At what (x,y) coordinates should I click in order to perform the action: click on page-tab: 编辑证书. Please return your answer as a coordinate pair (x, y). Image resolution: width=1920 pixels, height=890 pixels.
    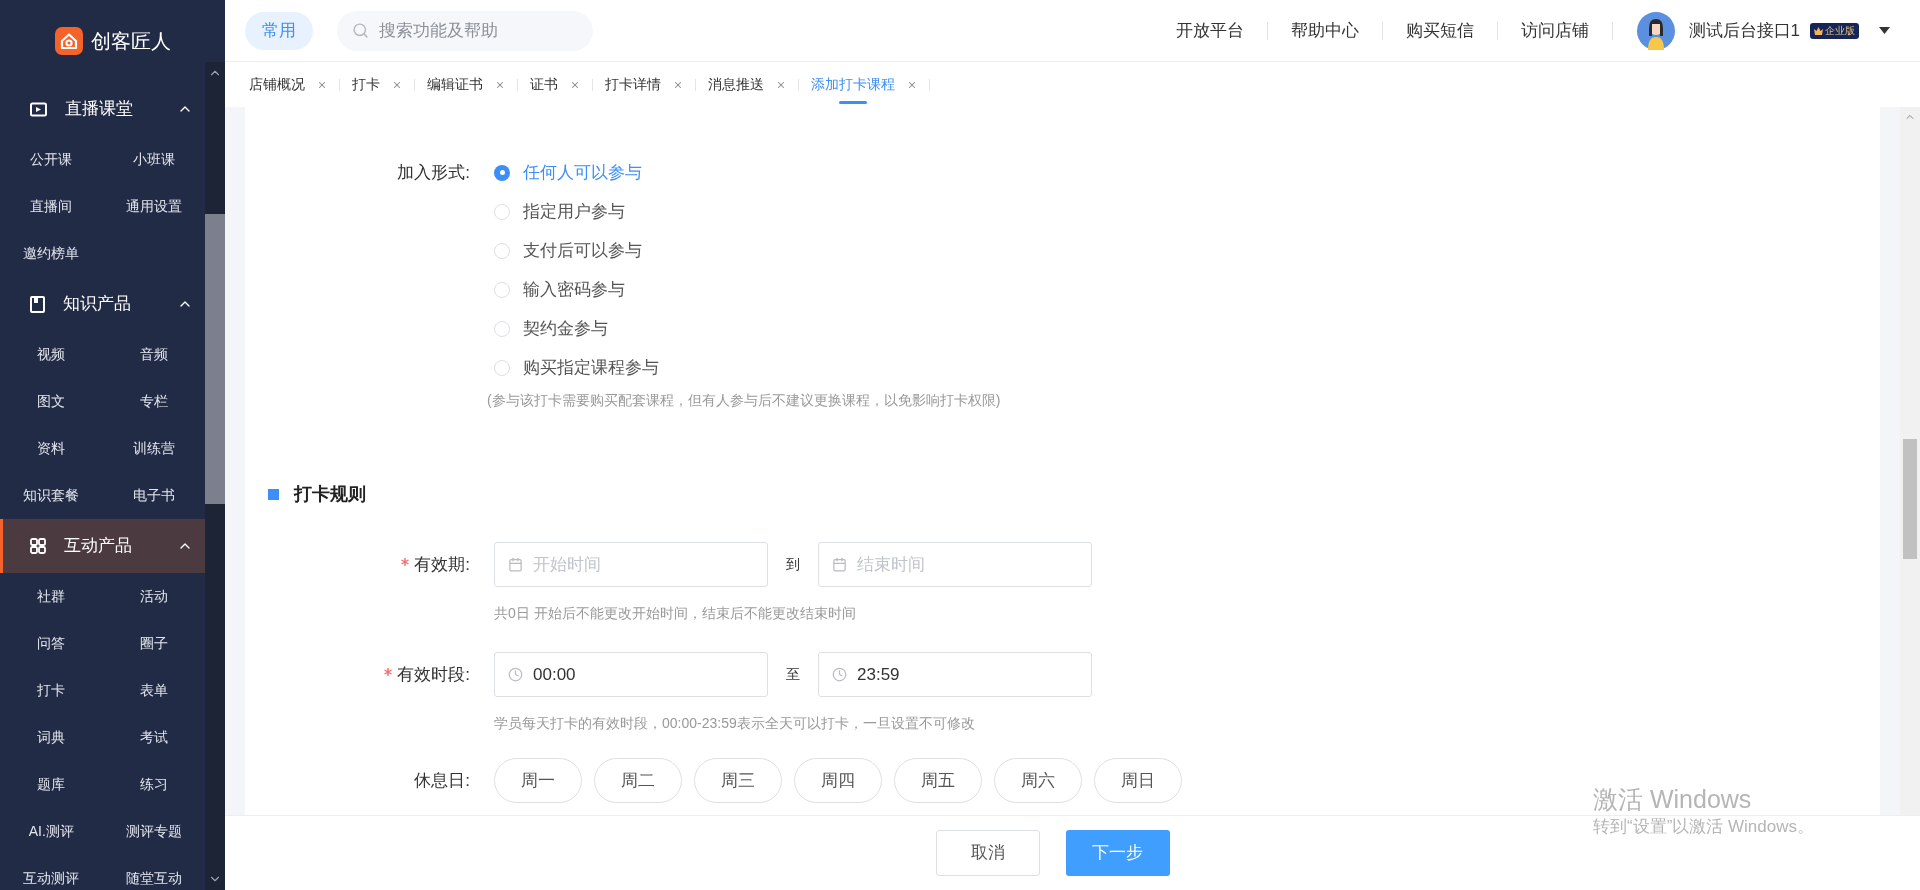
    Looking at the image, I should click on (466, 84).